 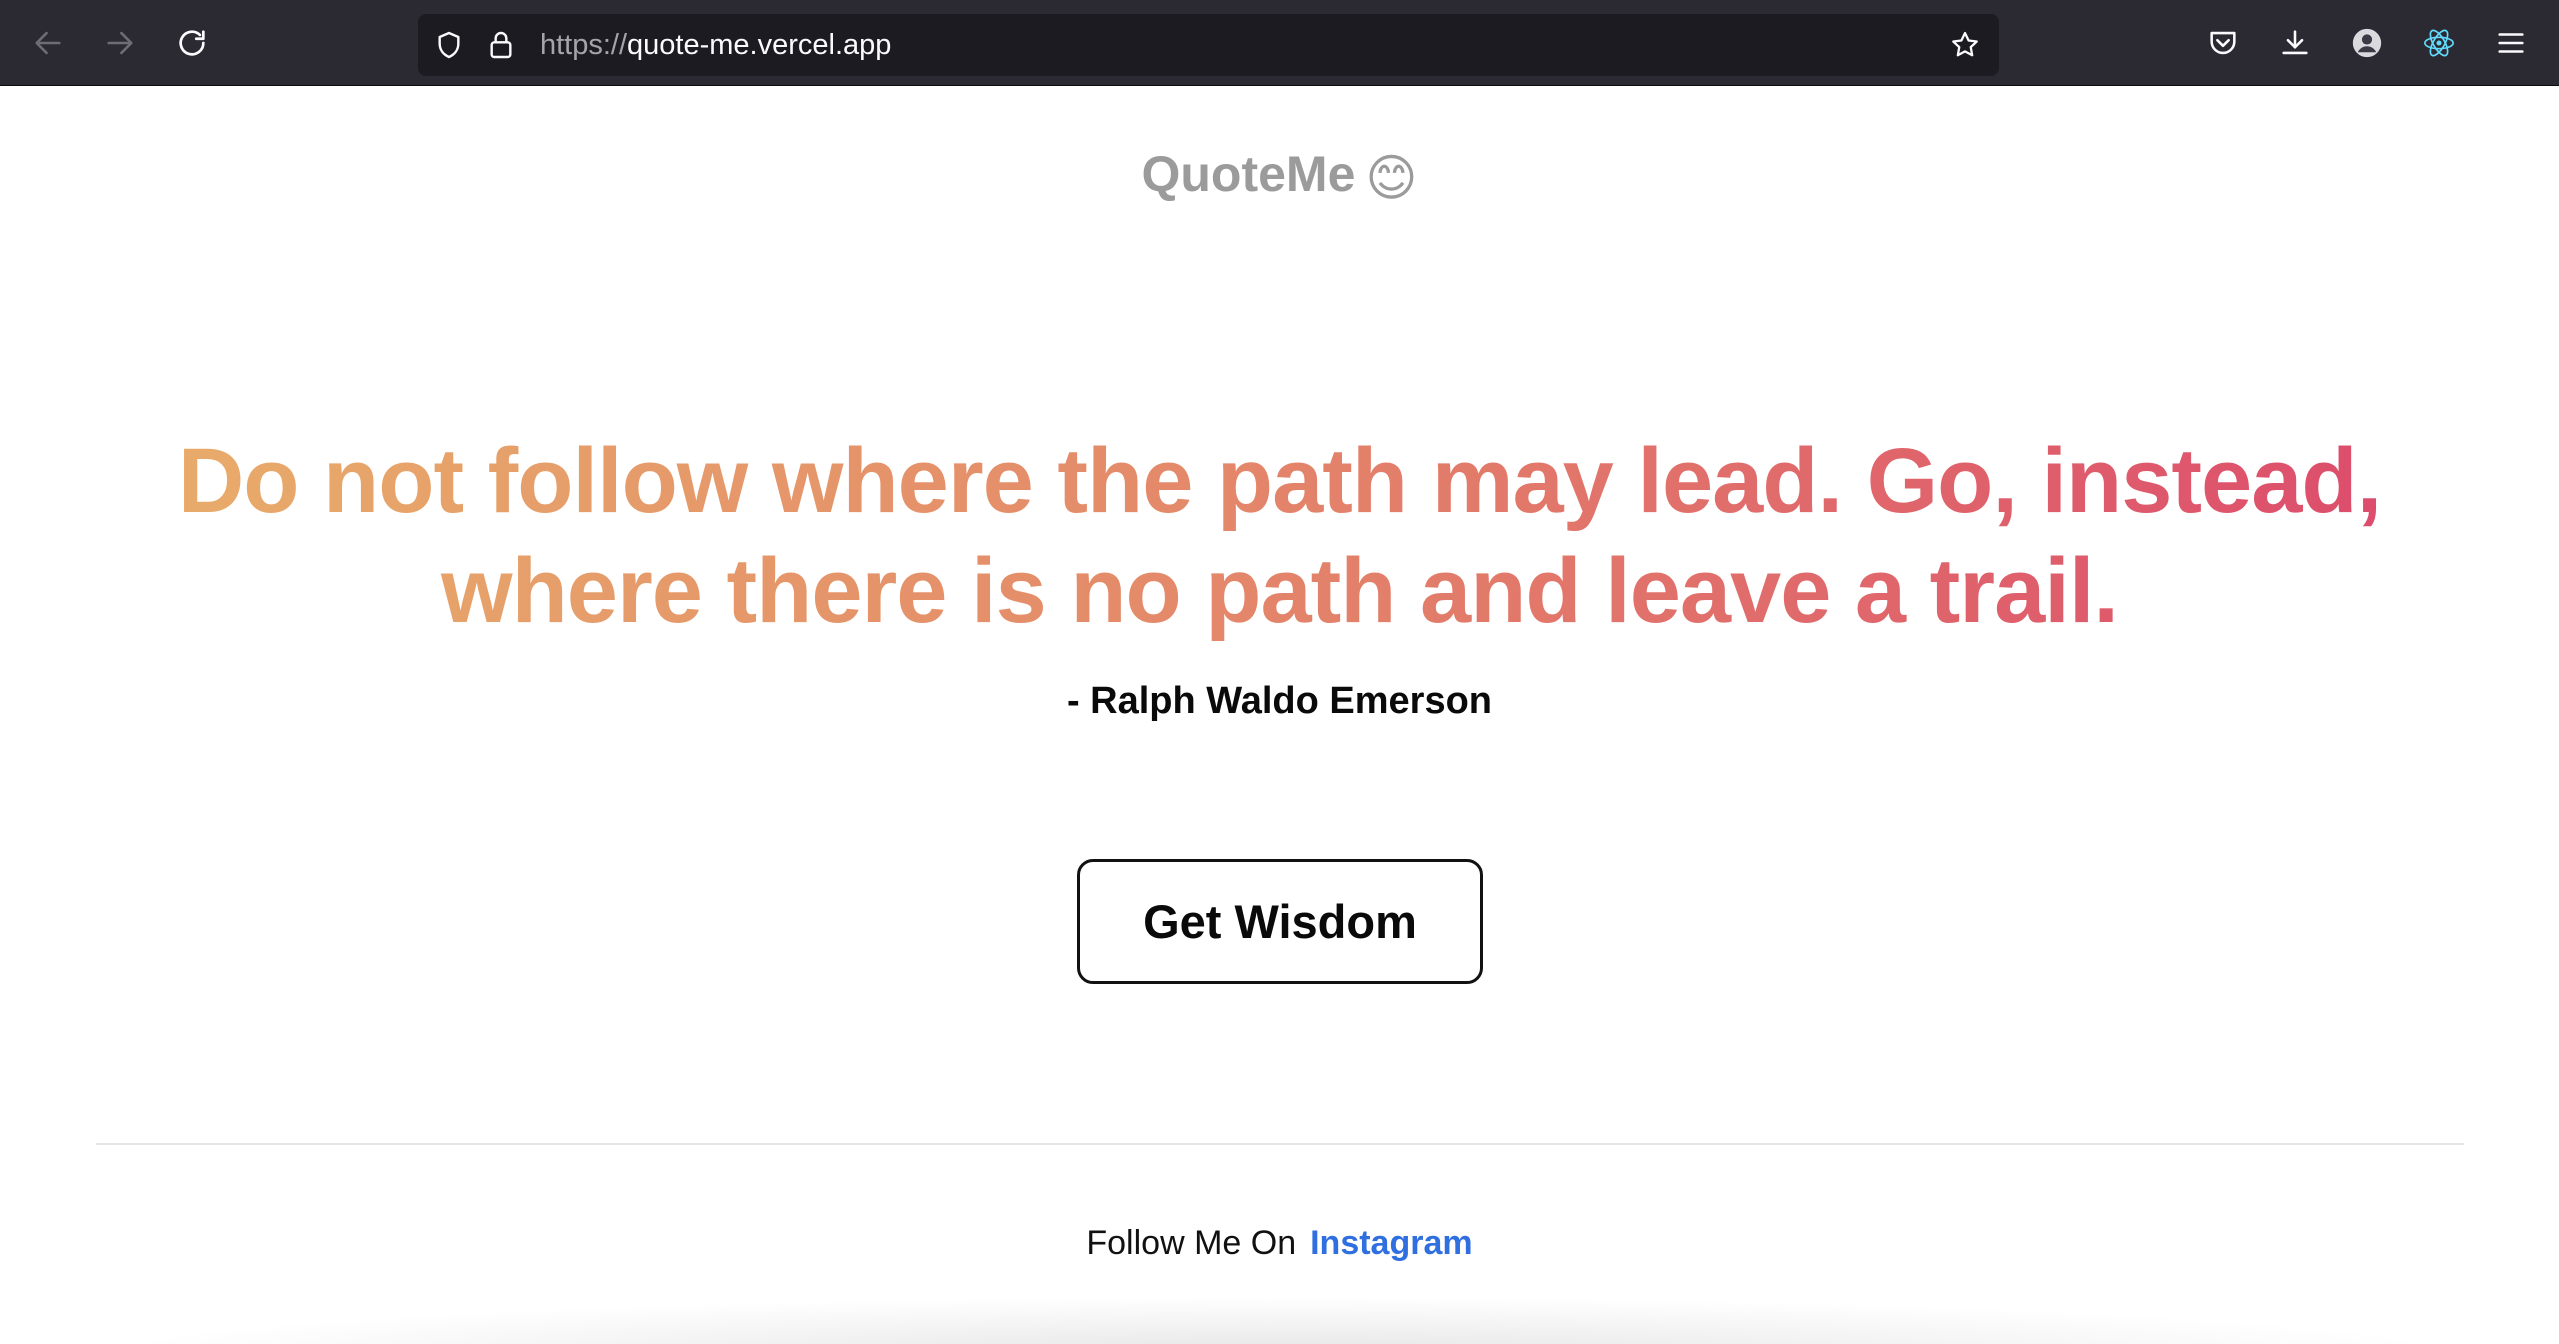 What do you see at coordinates (584, 45) in the screenshot?
I see `url-scheme: https://` at bounding box center [584, 45].